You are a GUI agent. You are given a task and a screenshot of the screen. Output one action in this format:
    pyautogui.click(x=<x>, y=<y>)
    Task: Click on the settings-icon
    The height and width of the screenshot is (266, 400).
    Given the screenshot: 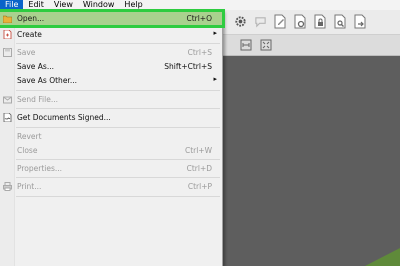 What is the action you would take?
    pyautogui.click(x=240, y=21)
    